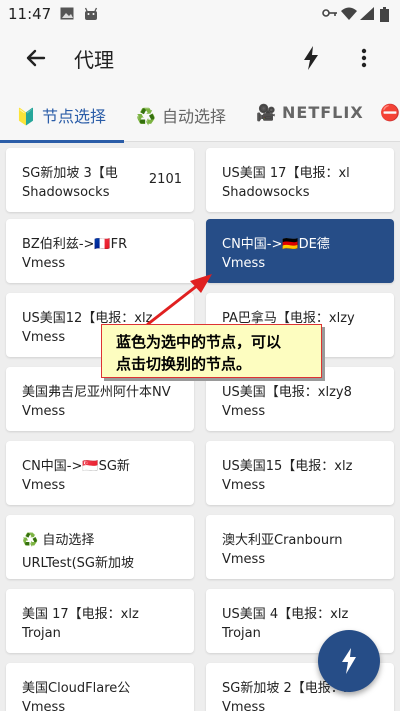 The image size is (400, 711). I want to click on proxy-name: US美国15【电报：xlz, so click(287, 466).